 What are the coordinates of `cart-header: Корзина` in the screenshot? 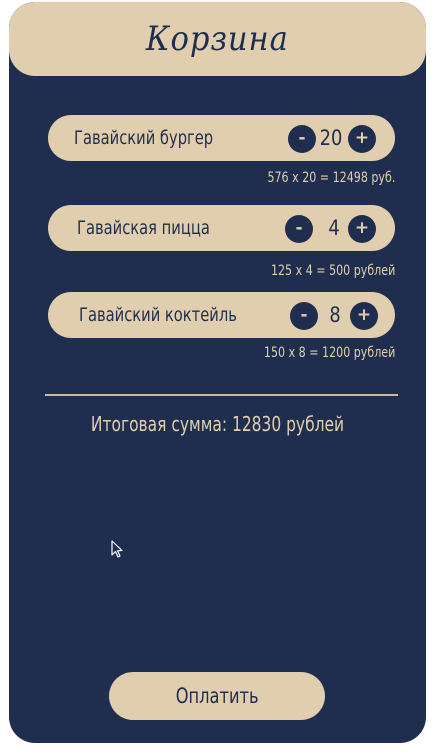 It's located at (217, 39).